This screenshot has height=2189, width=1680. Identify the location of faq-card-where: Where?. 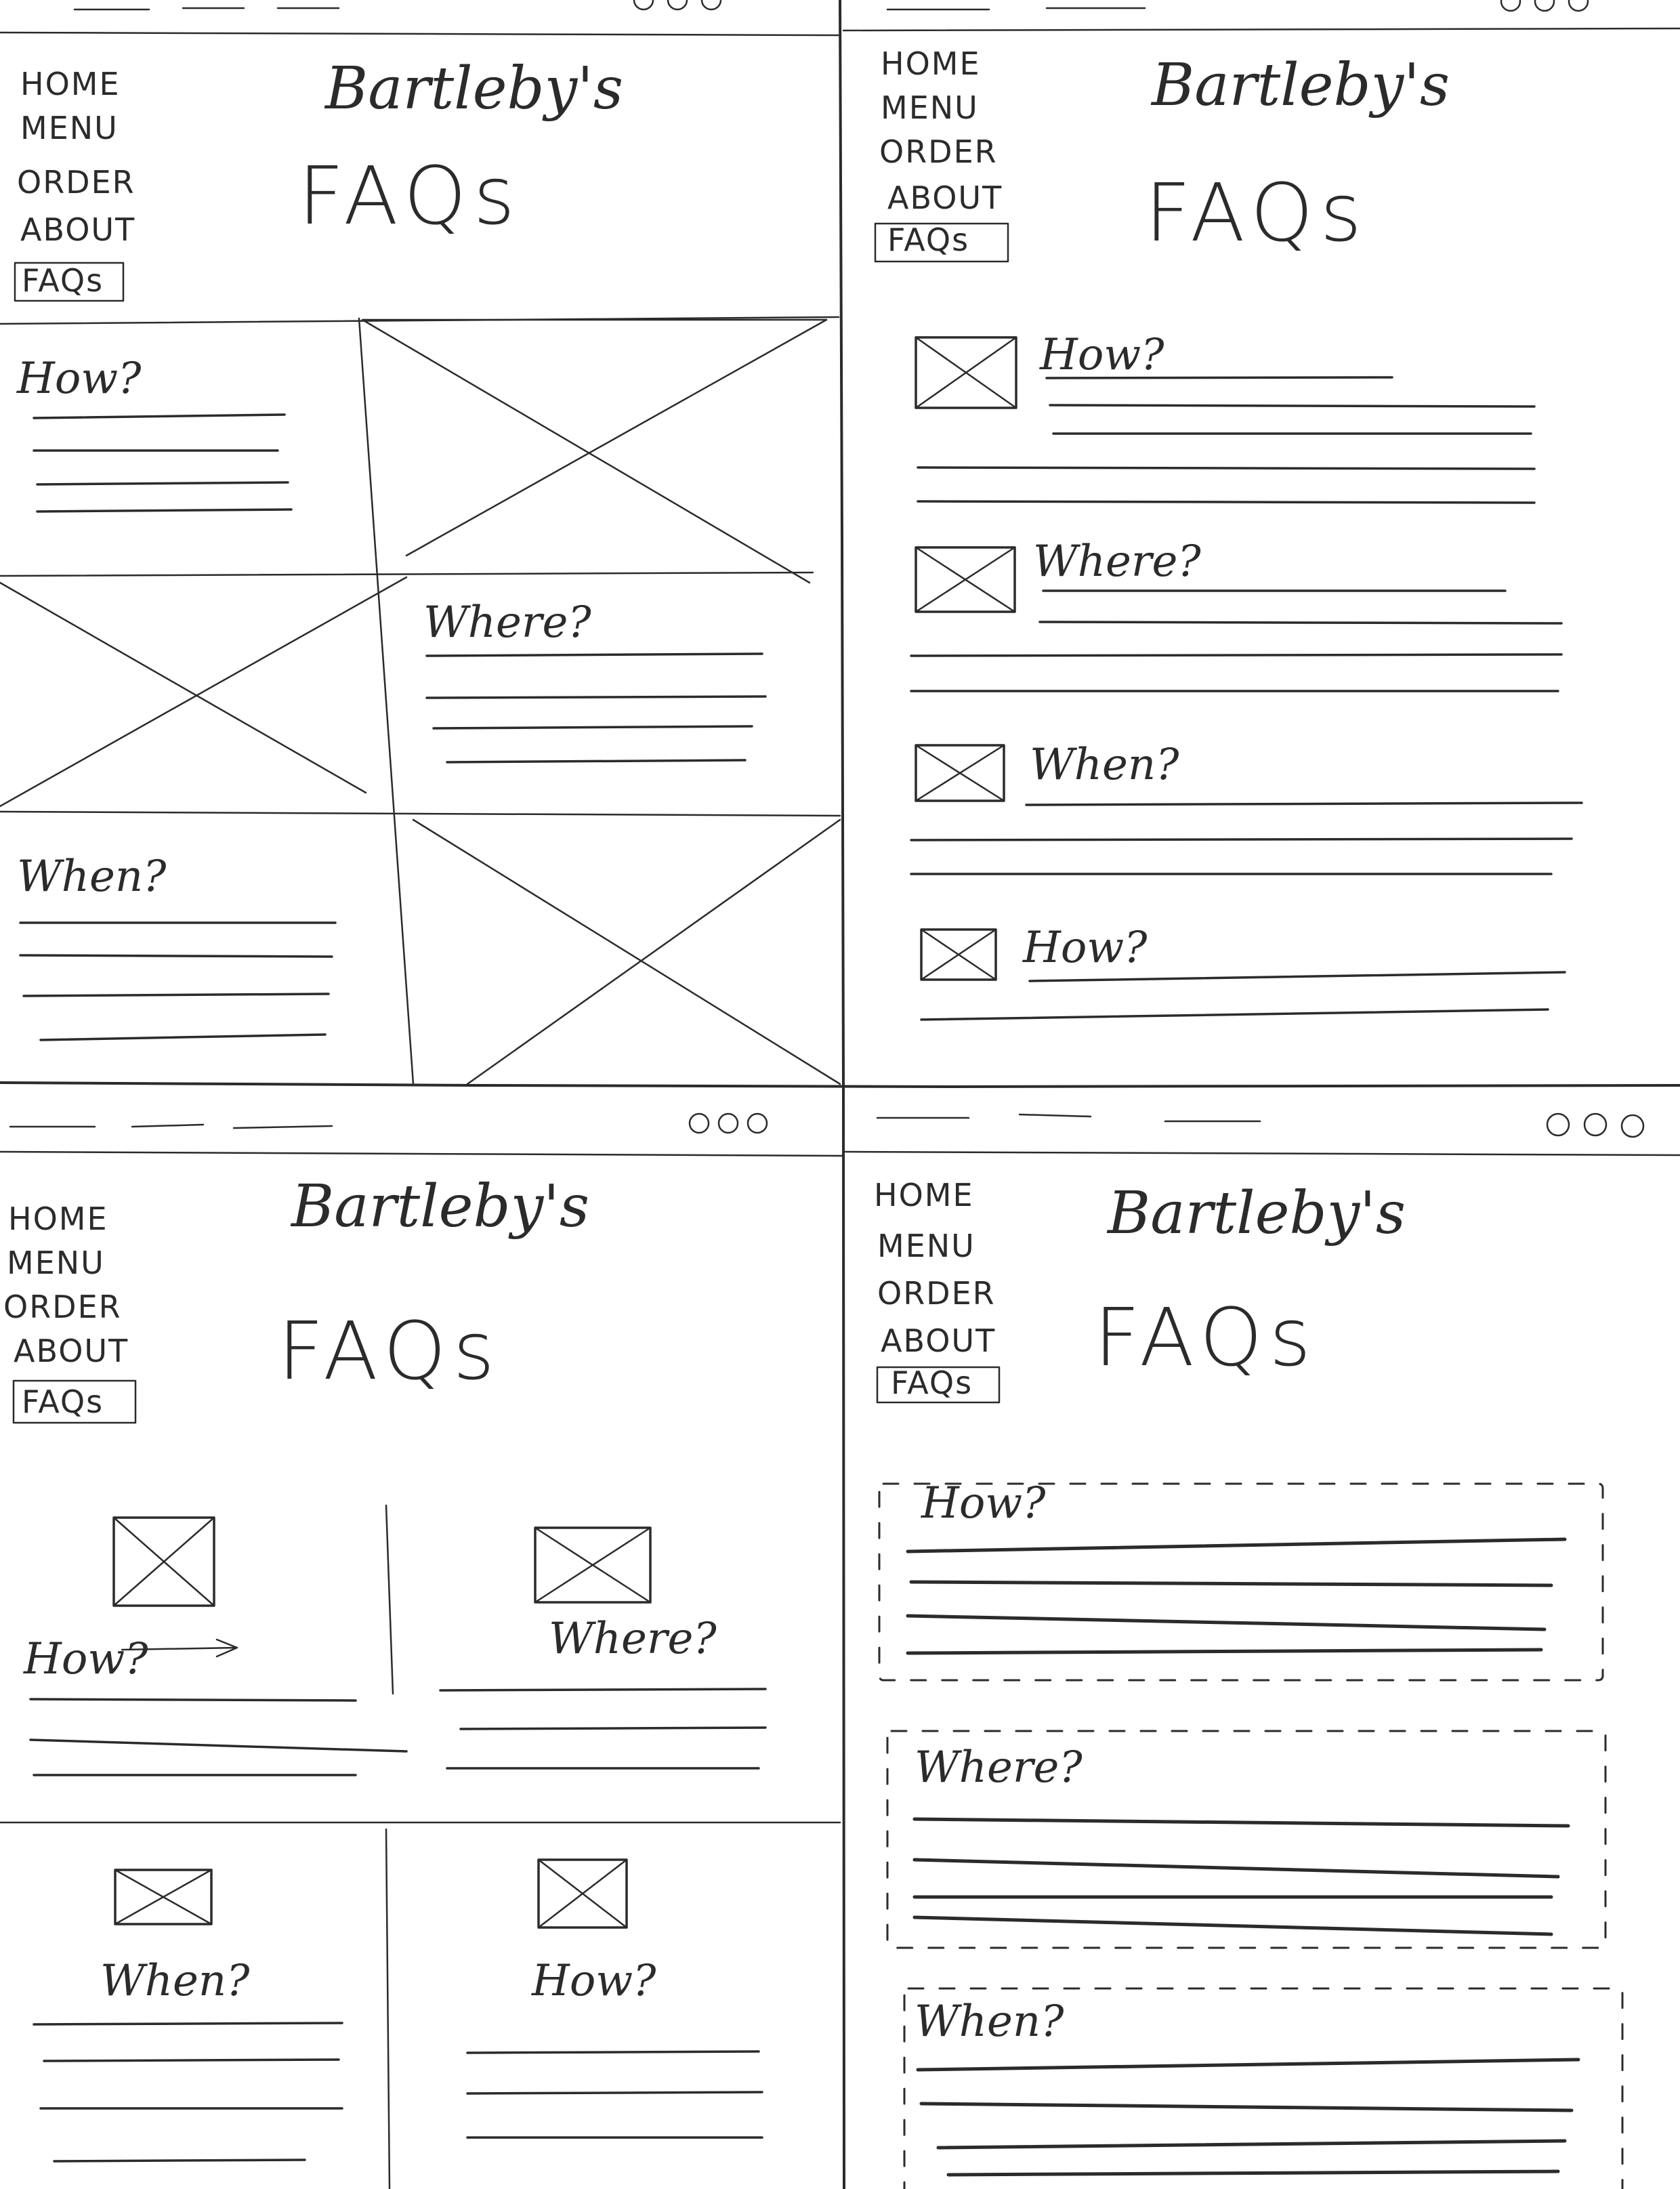
(603, 1648).